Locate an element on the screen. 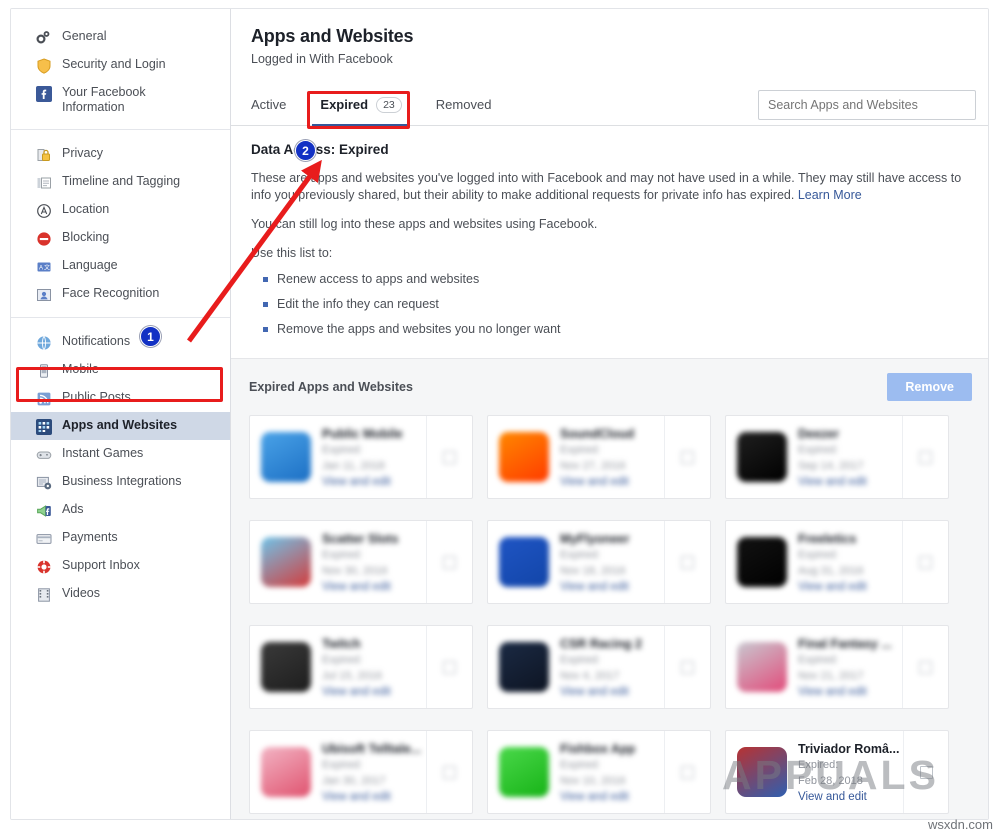 The image size is (999, 836). sidebar-item-face-recognition: Face Recognition is located at coordinates (120, 294).